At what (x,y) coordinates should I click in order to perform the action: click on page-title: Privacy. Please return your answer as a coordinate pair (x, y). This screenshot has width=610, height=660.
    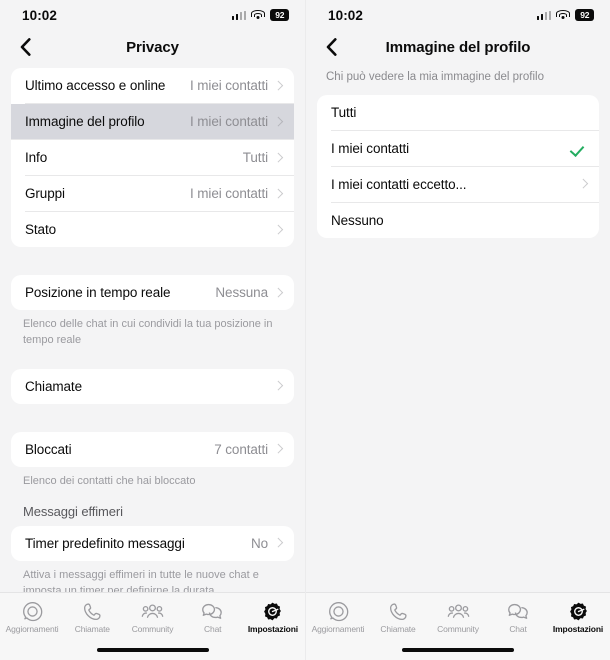
    Looking at the image, I should click on (152, 47).